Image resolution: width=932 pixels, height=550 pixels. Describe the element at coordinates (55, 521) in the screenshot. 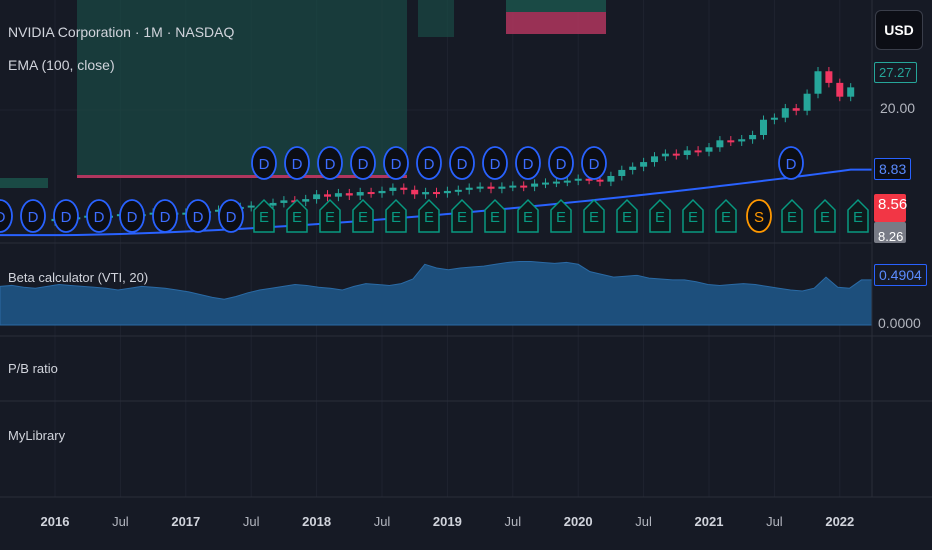

I see `time-axis-label: 2016` at that location.